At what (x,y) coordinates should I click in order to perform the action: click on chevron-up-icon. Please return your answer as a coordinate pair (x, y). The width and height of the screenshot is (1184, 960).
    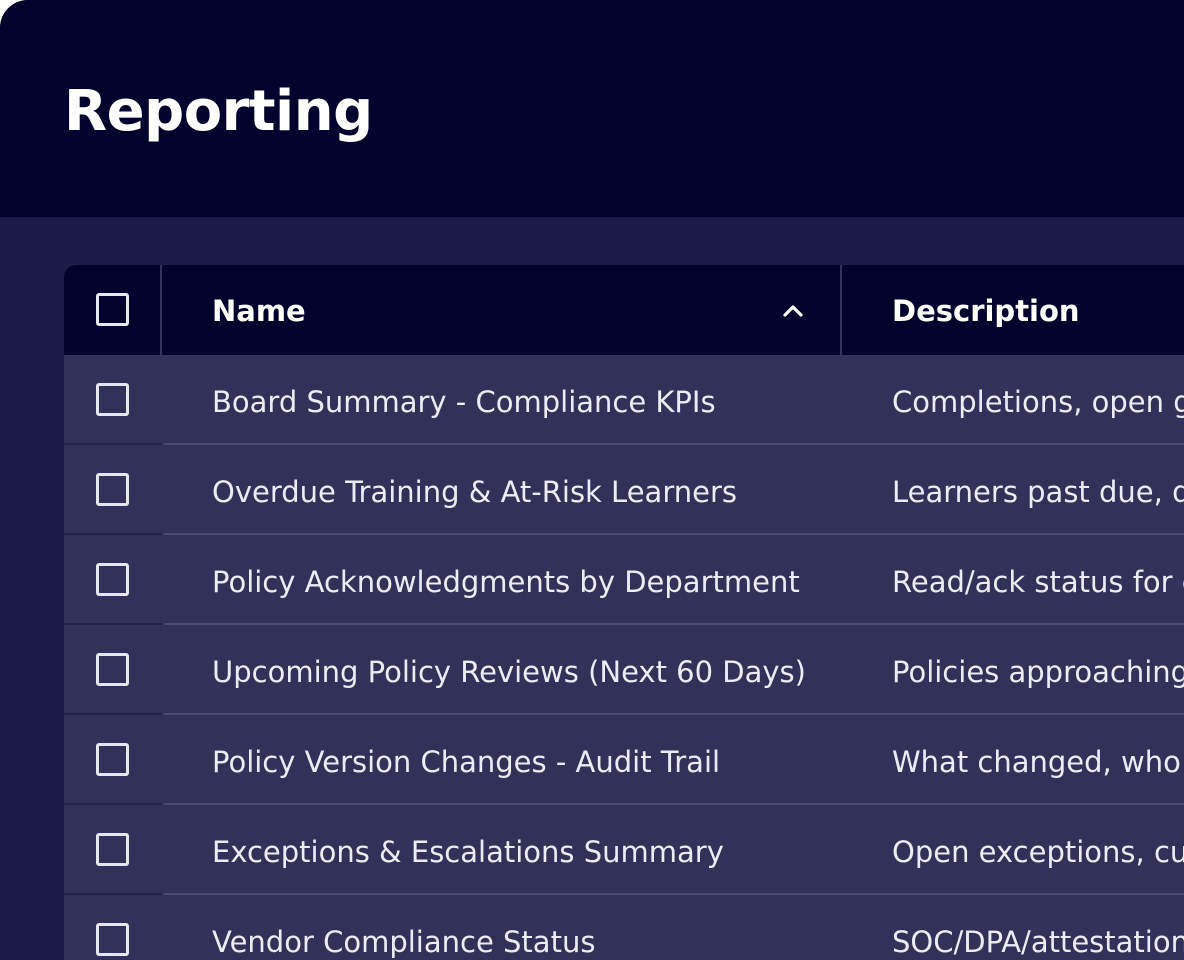
    Looking at the image, I should click on (793, 311).